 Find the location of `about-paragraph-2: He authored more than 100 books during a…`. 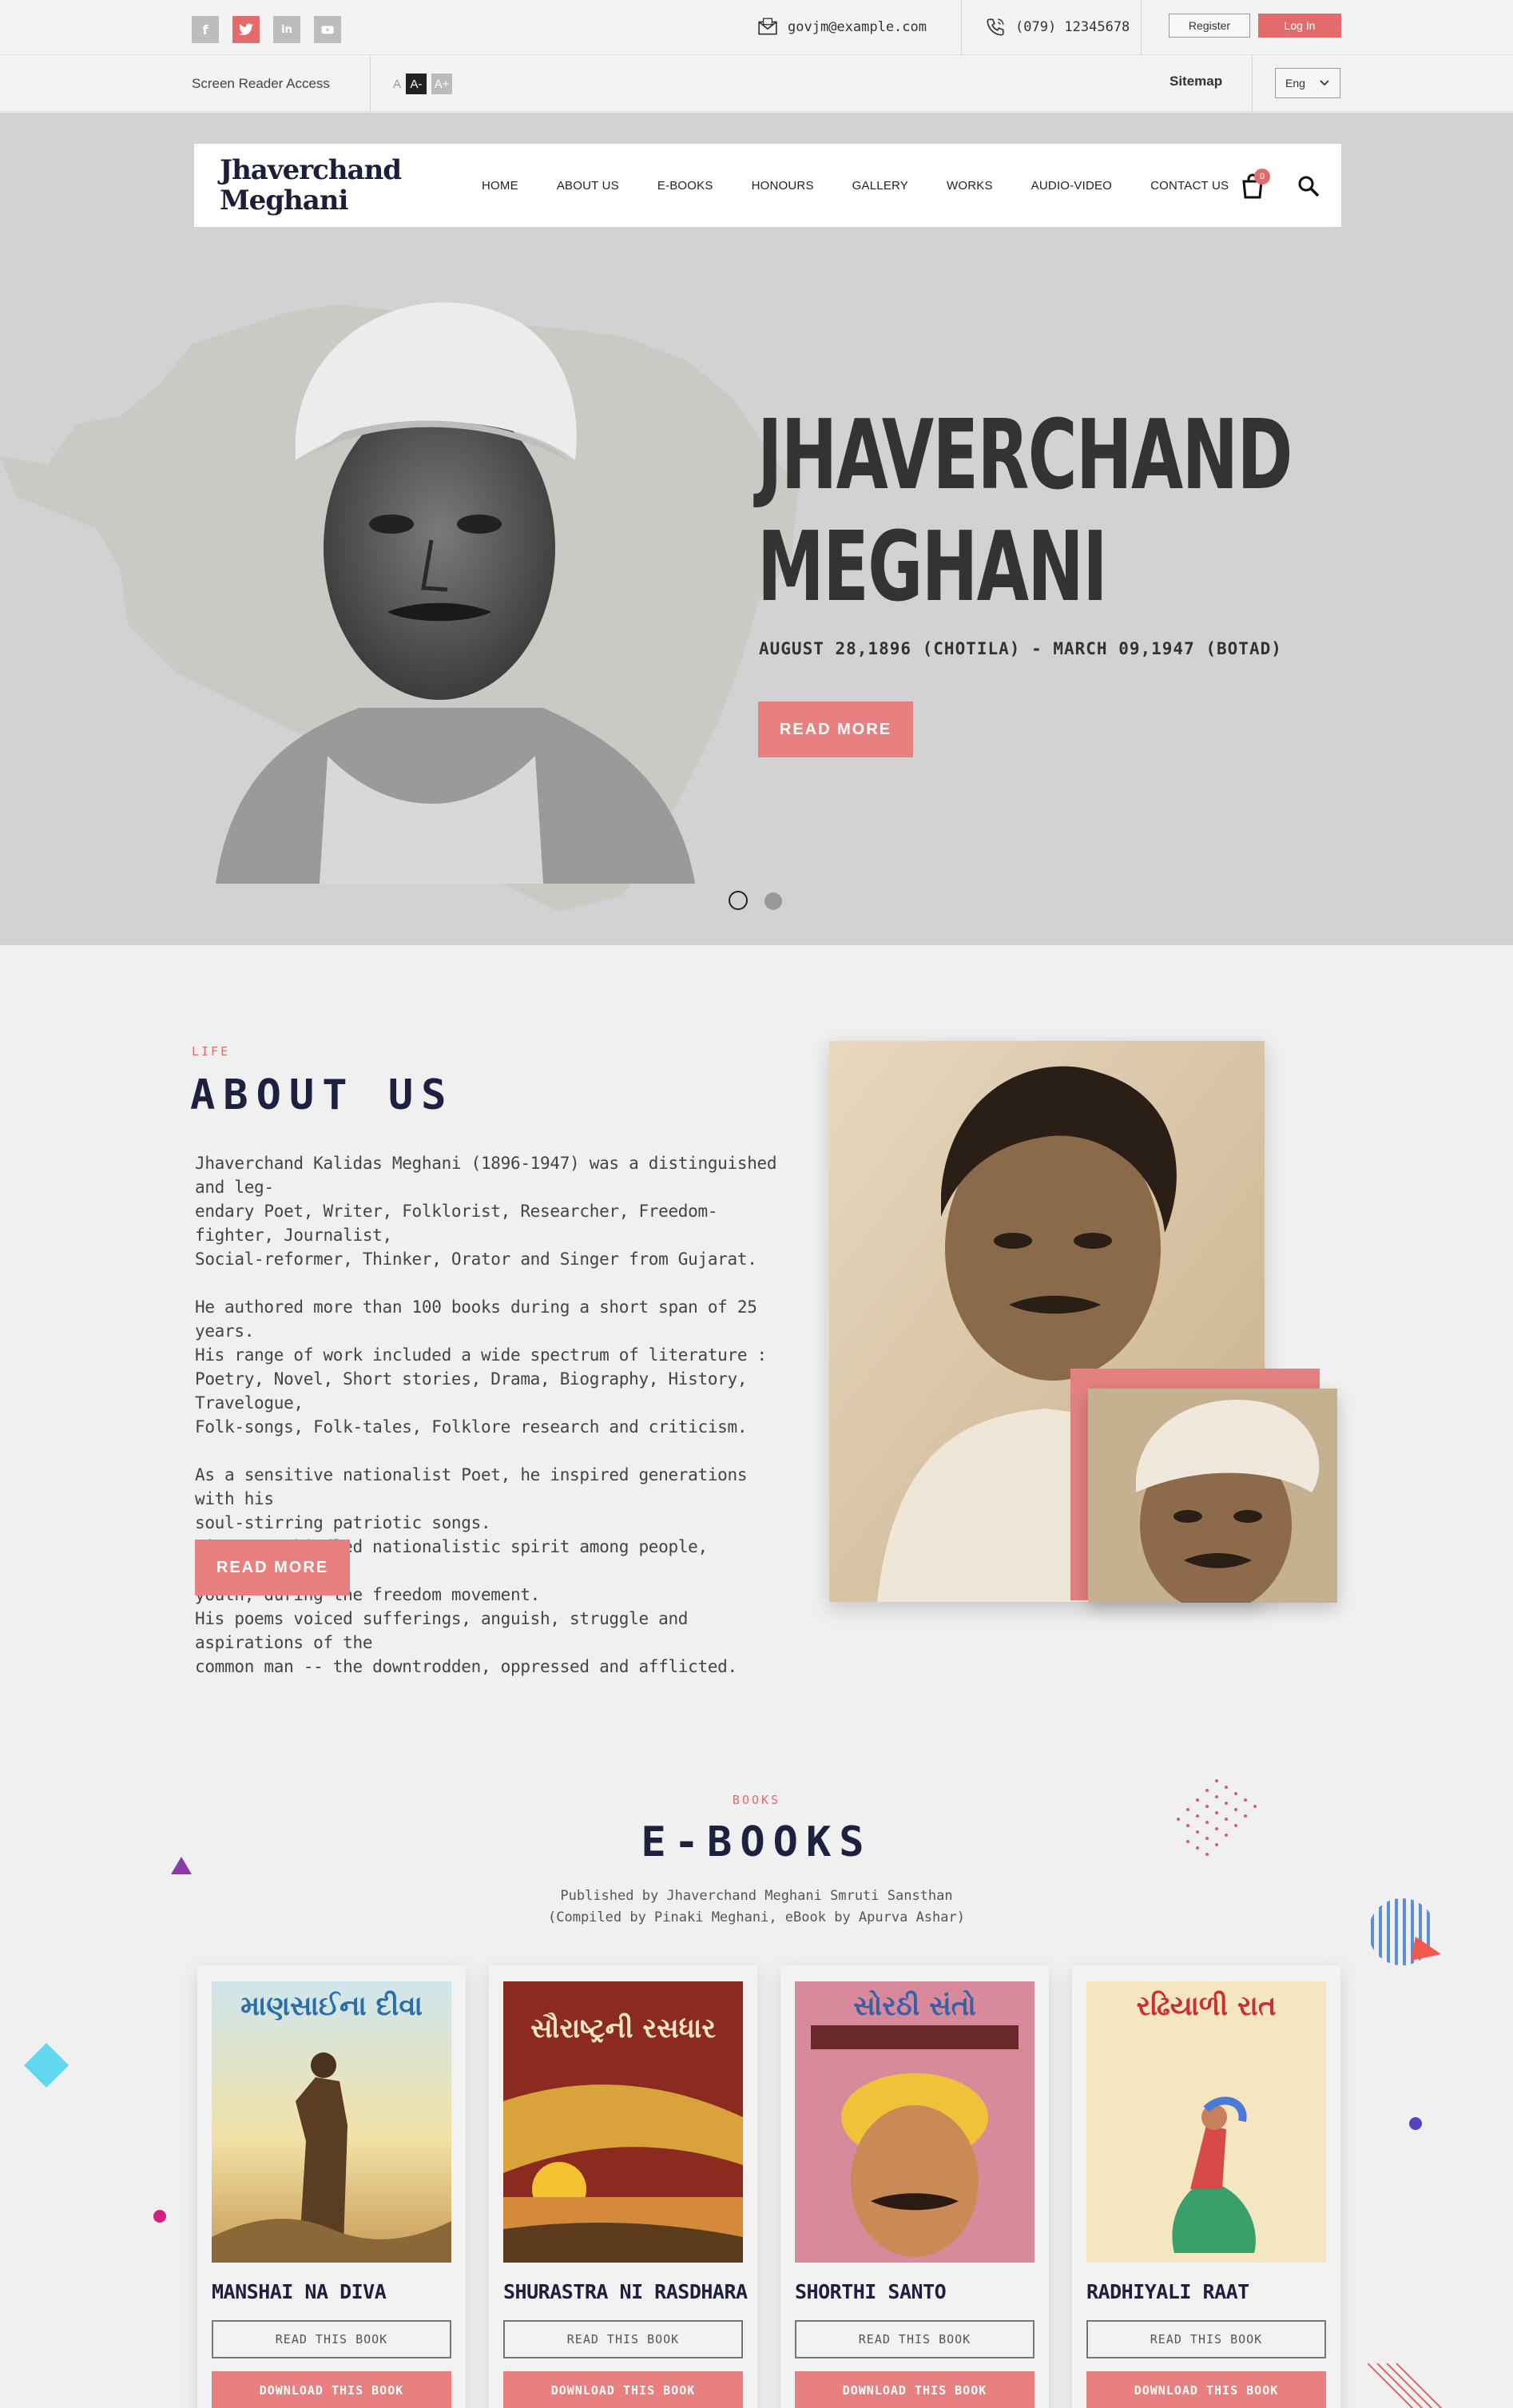

about-paragraph-2: He authored more than 100 books during a… is located at coordinates (481, 1366).